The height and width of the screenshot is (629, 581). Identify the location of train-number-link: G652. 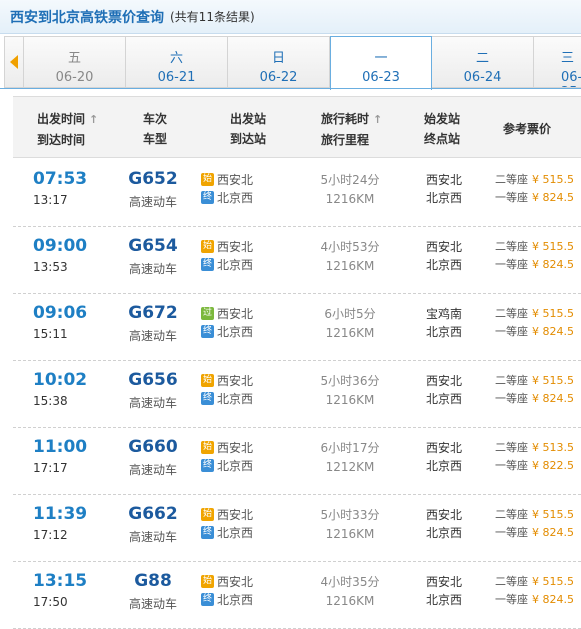
(153, 179).